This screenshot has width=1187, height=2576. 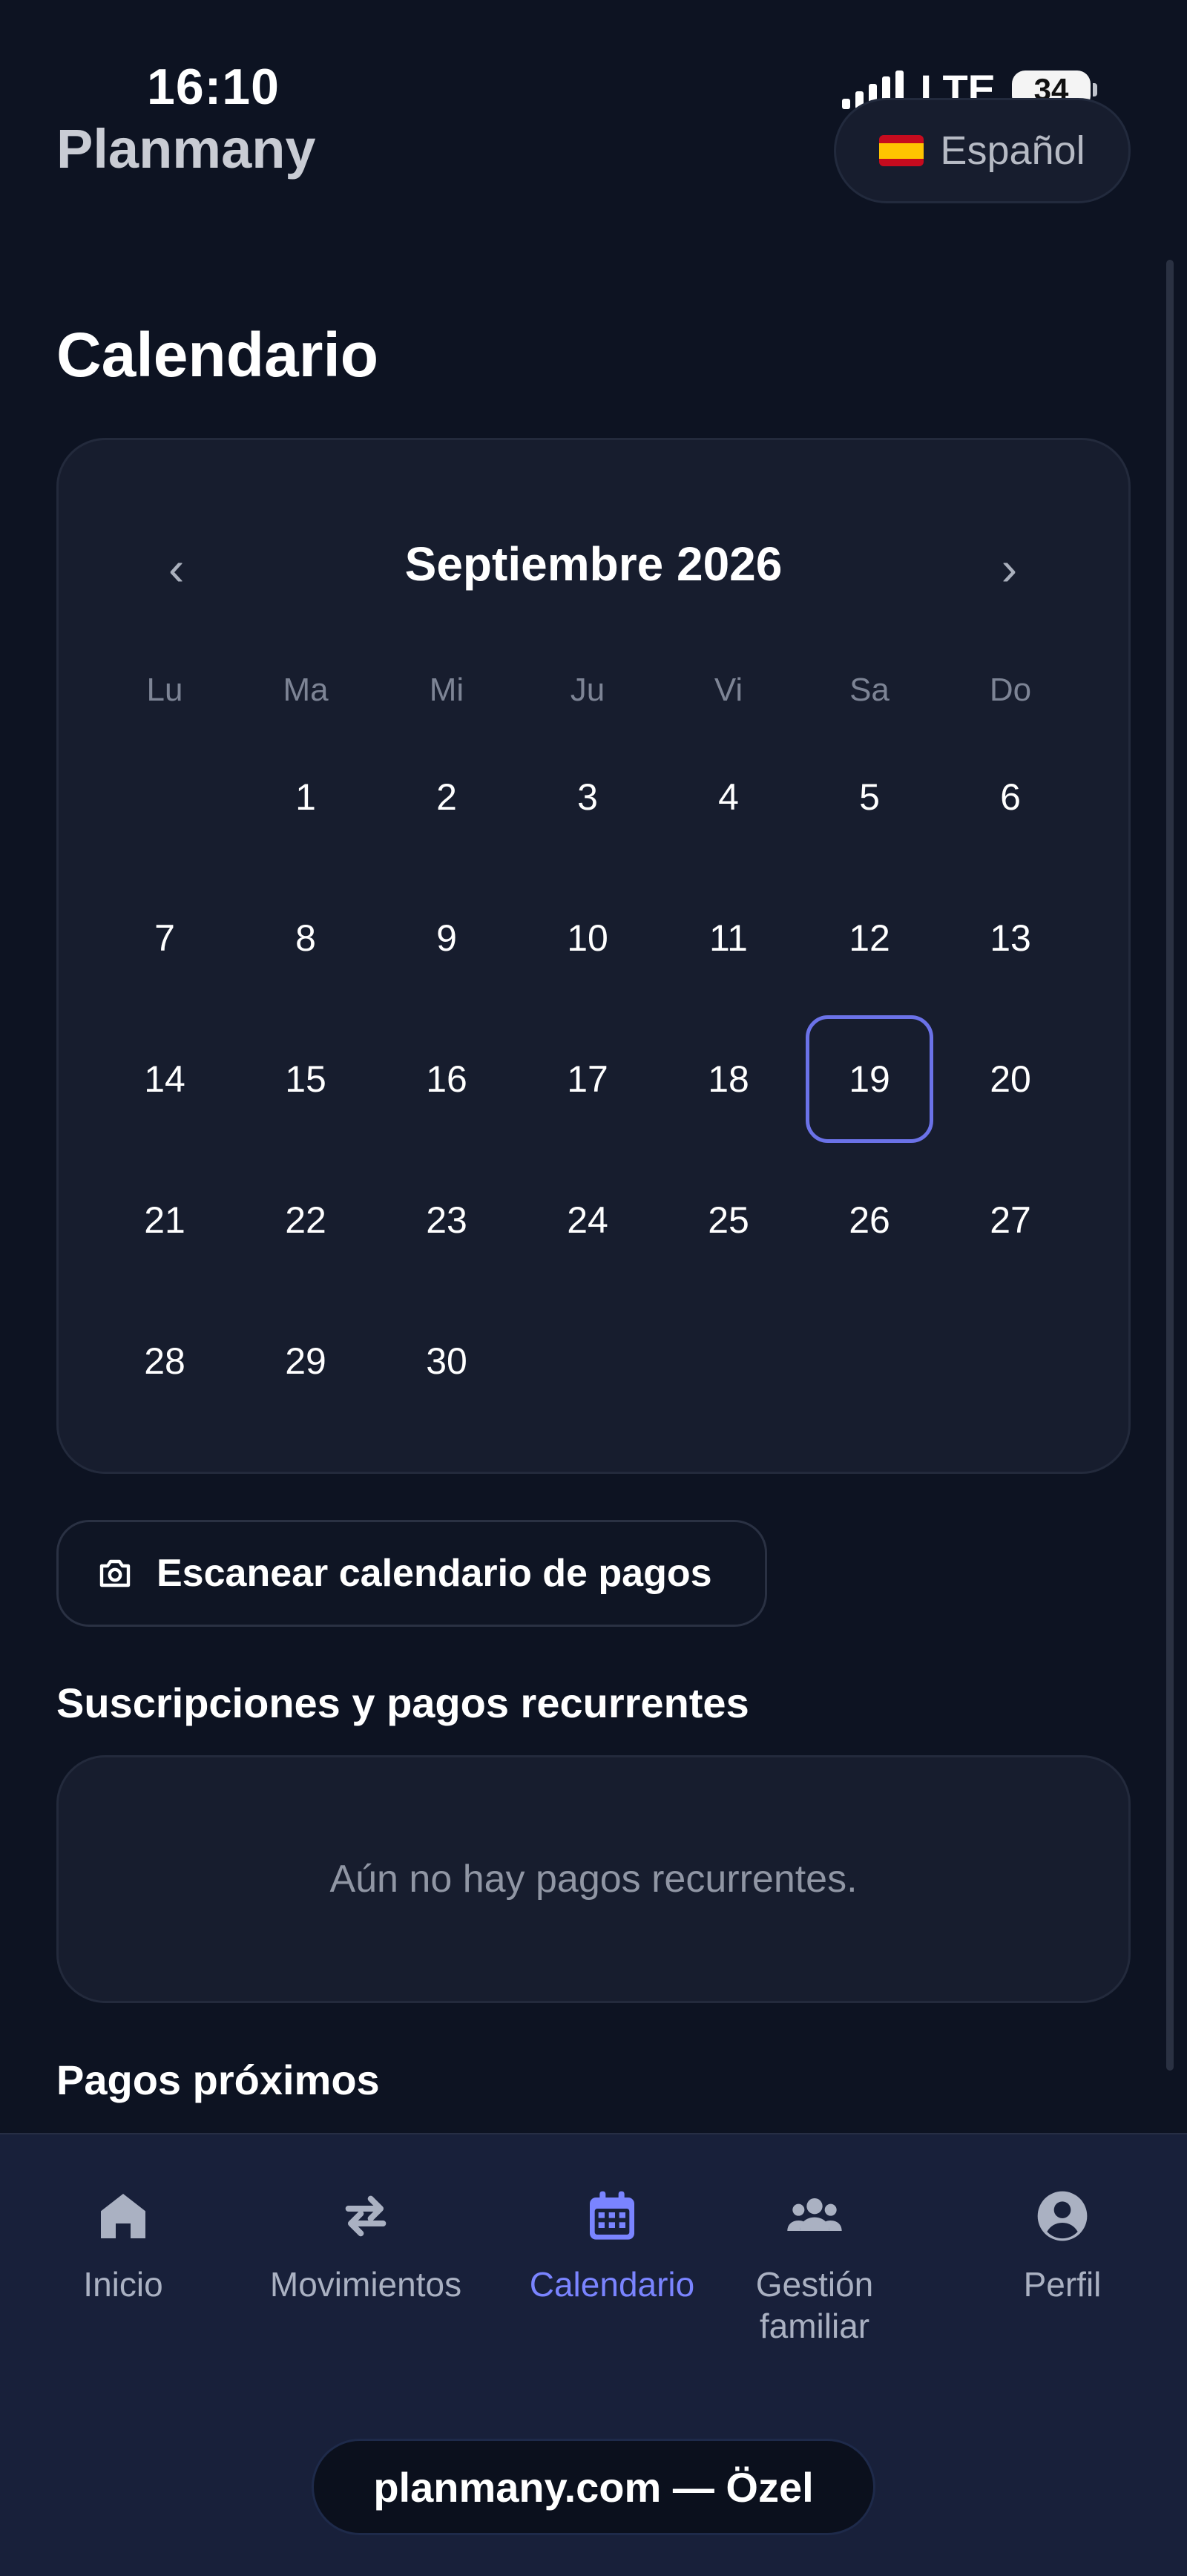 What do you see at coordinates (612, 2215) in the screenshot?
I see `calendar-icon` at bounding box center [612, 2215].